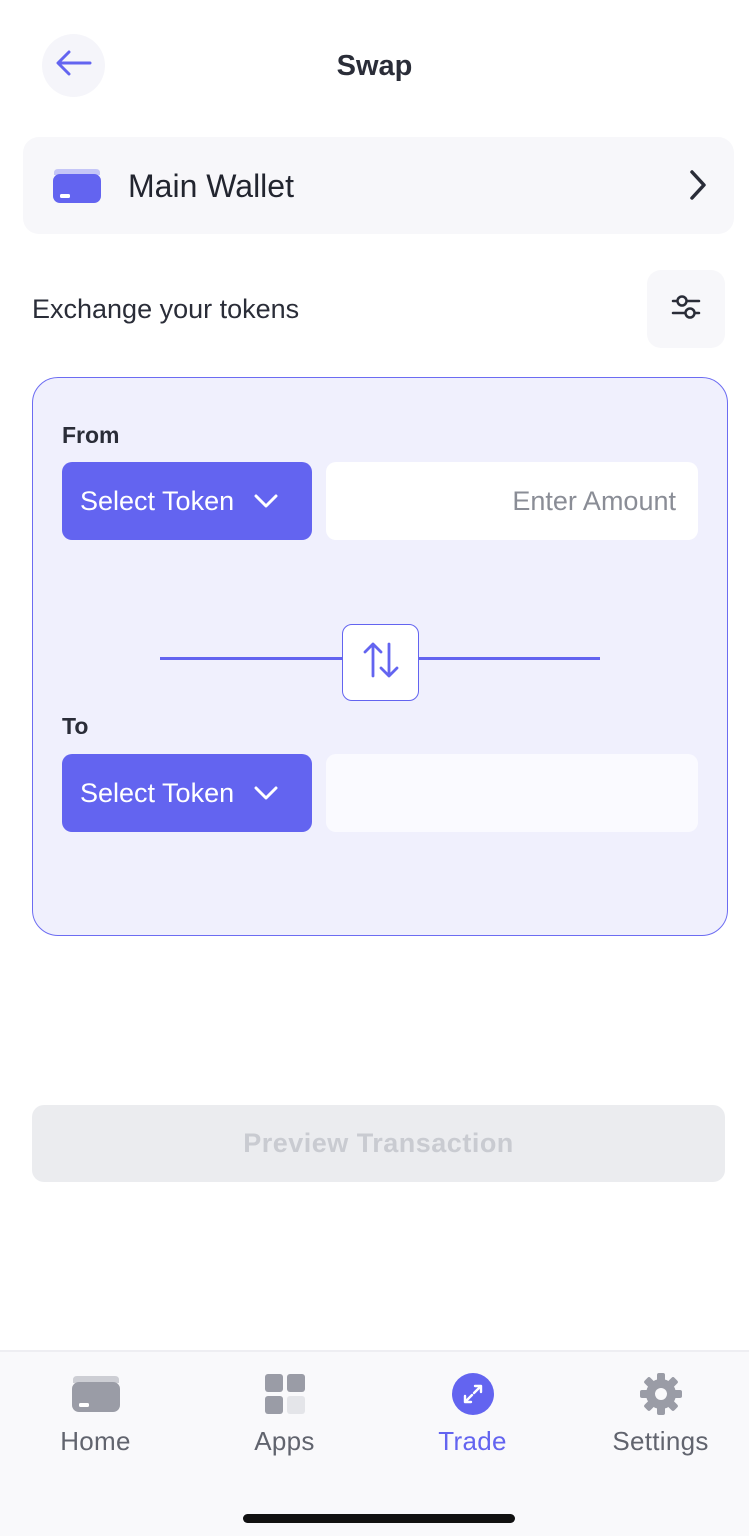 This screenshot has width=749, height=1536. I want to click on to-token-select-label: Select Token, so click(157, 792).